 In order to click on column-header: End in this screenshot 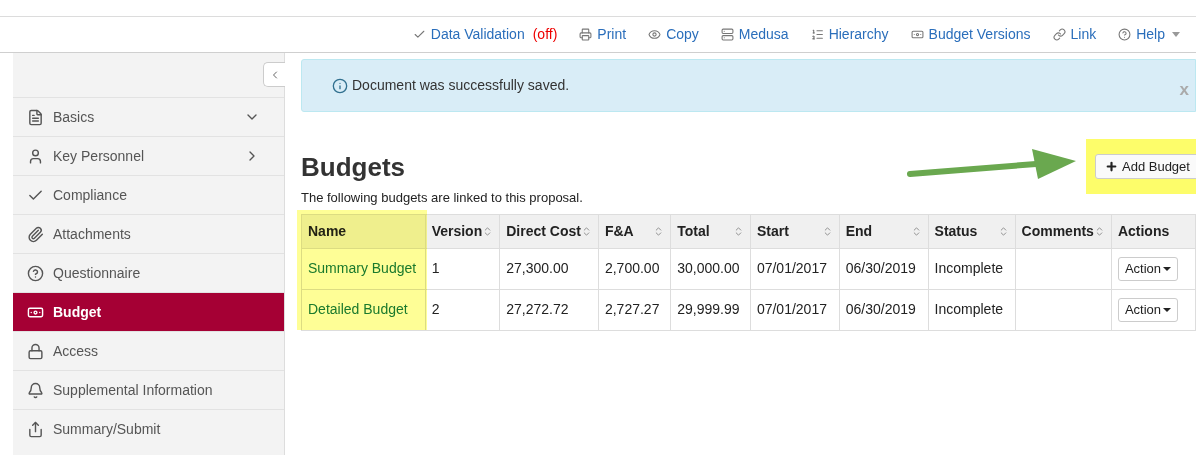, I will do `click(884, 231)`.